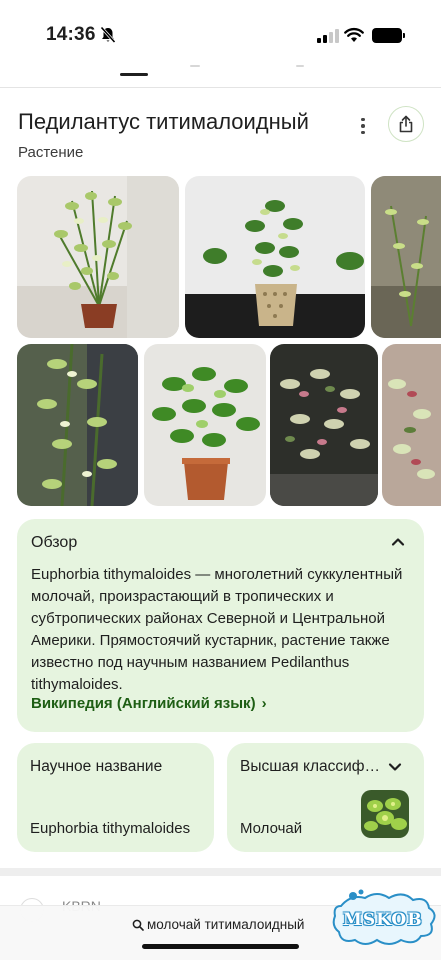 The height and width of the screenshot is (960, 441). What do you see at coordinates (404, 35) in the screenshot?
I see `battery-tip` at bounding box center [404, 35].